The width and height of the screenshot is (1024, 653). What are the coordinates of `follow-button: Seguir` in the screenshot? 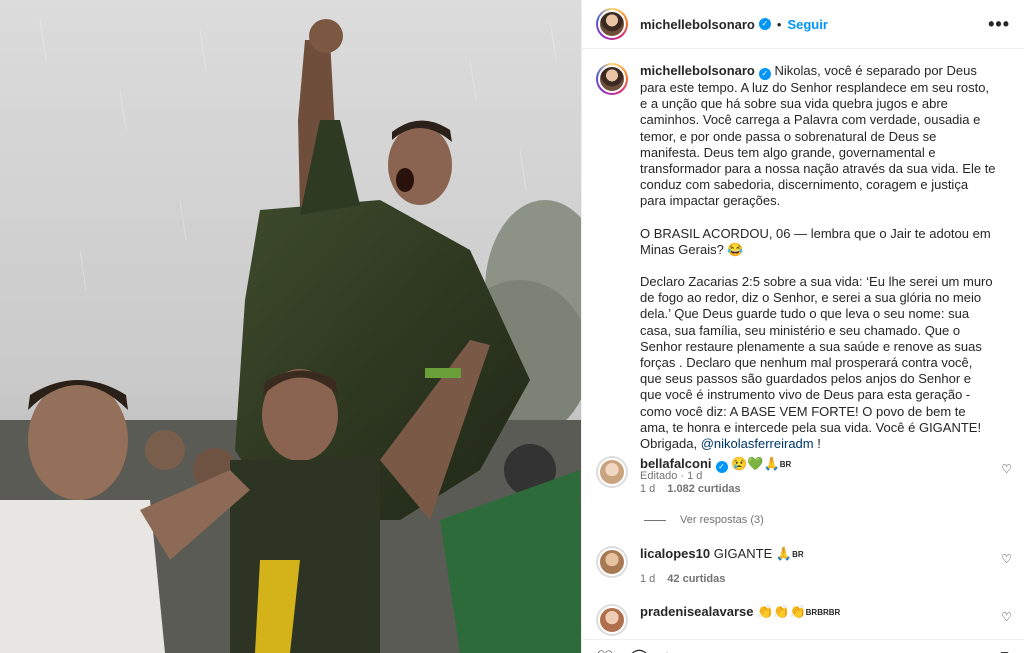 It's located at (807, 24).